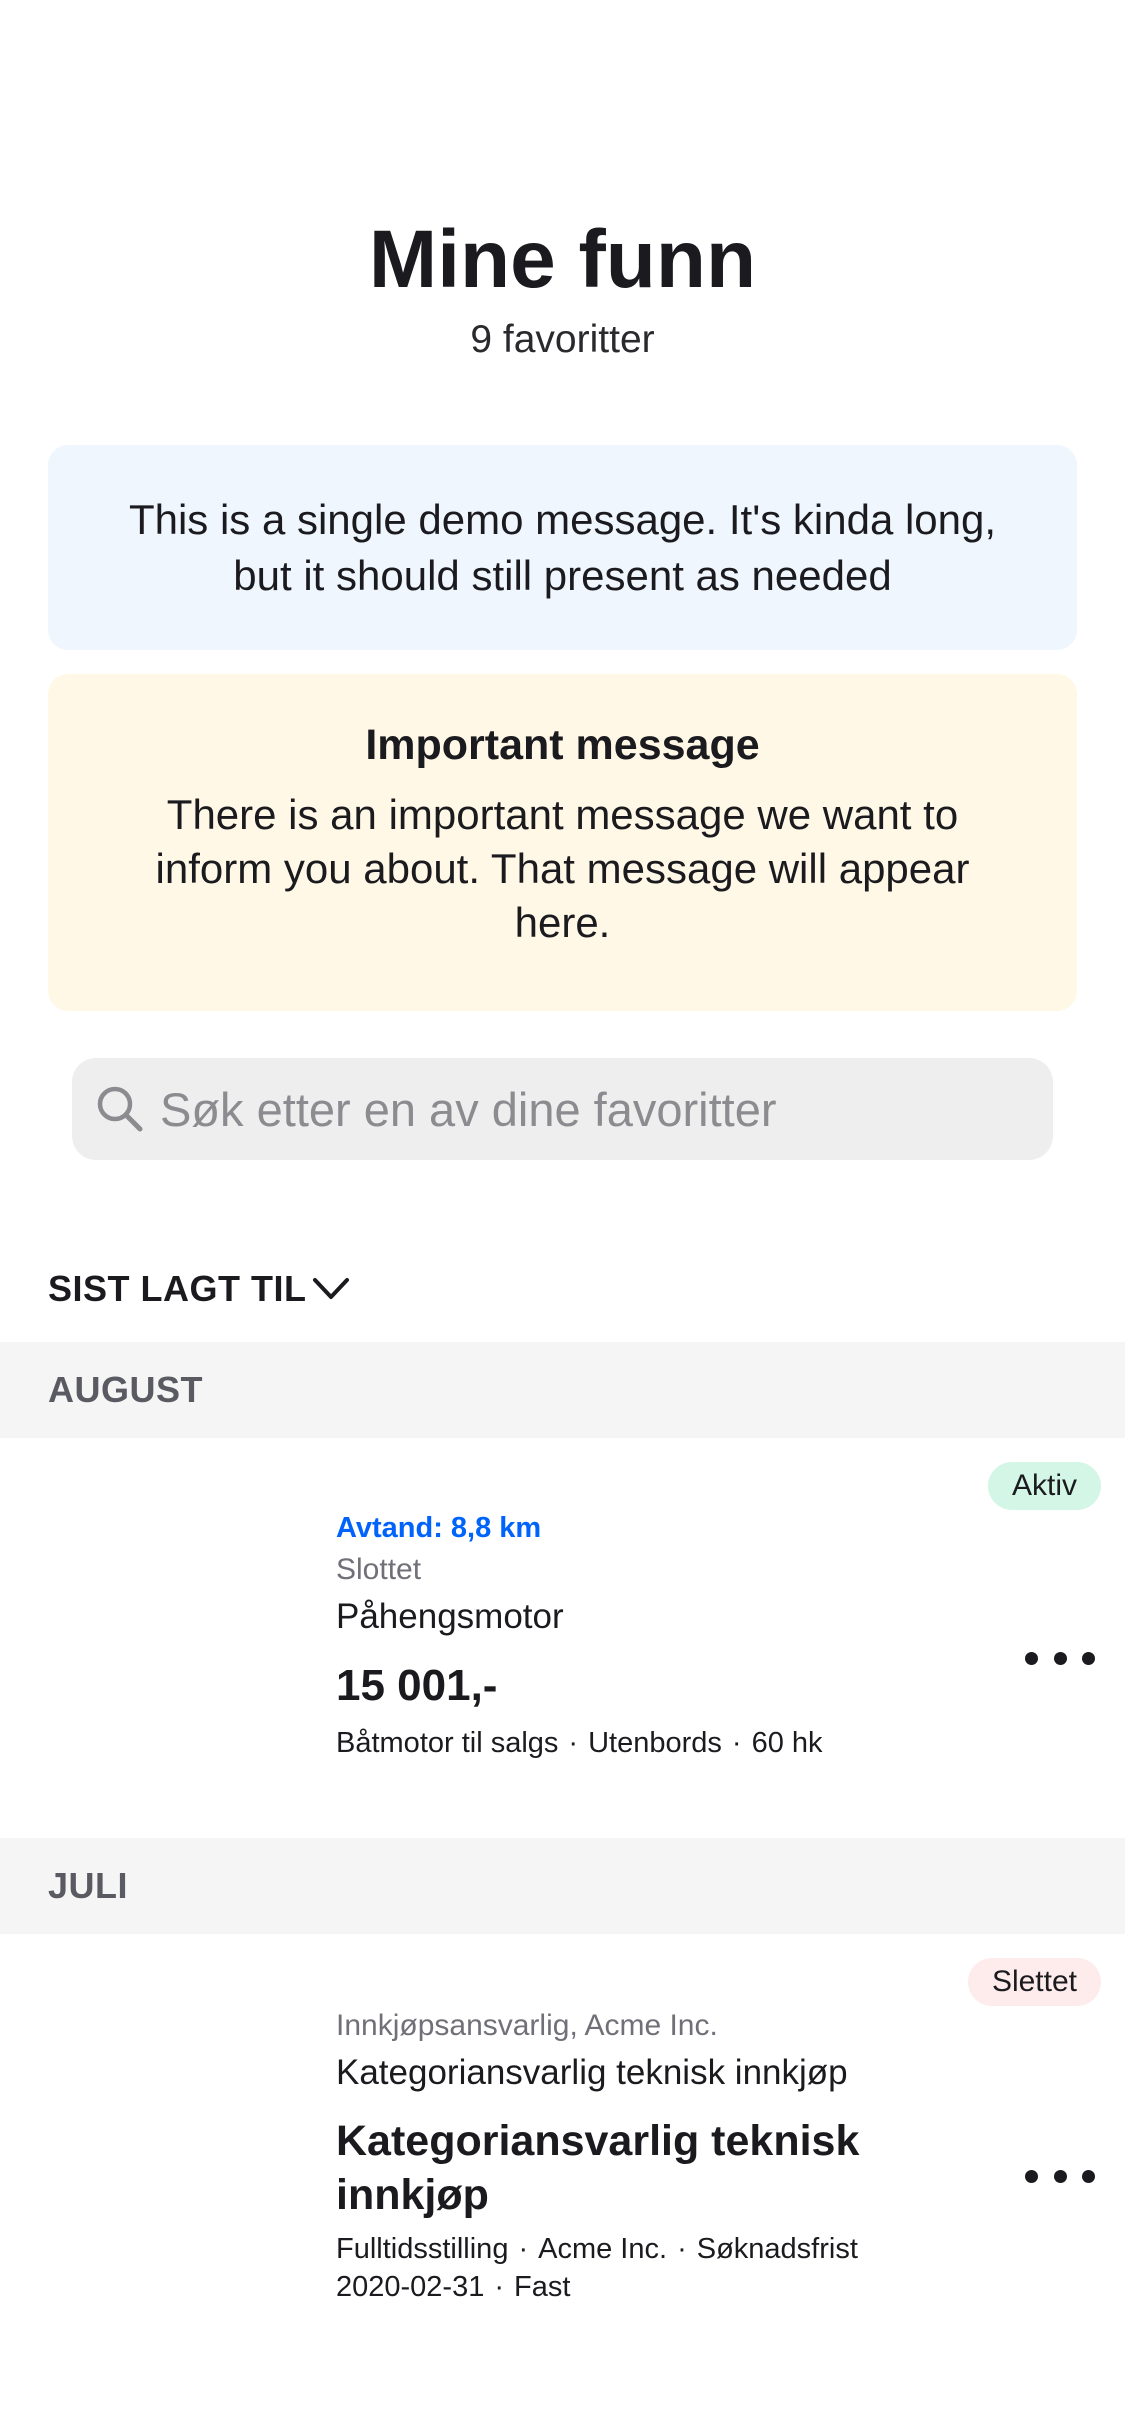  Describe the element at coordinates (447, 1743) in the screenshot. I see `meta-category: Båtmotor til salgs` at that location.